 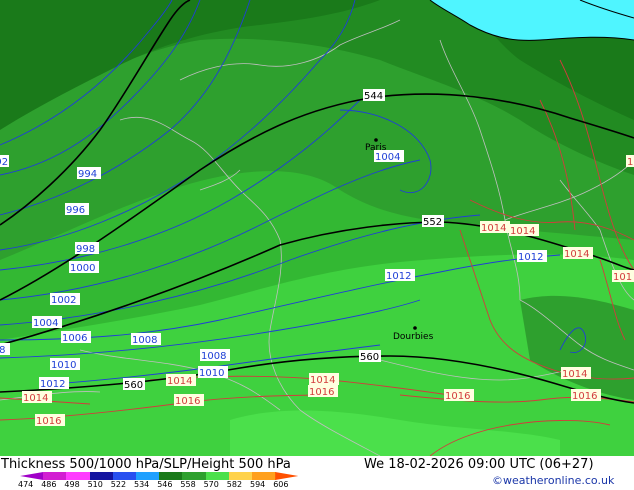 I want to click on city-label-dourbies: Dourbies, so click(x=413, y=337).